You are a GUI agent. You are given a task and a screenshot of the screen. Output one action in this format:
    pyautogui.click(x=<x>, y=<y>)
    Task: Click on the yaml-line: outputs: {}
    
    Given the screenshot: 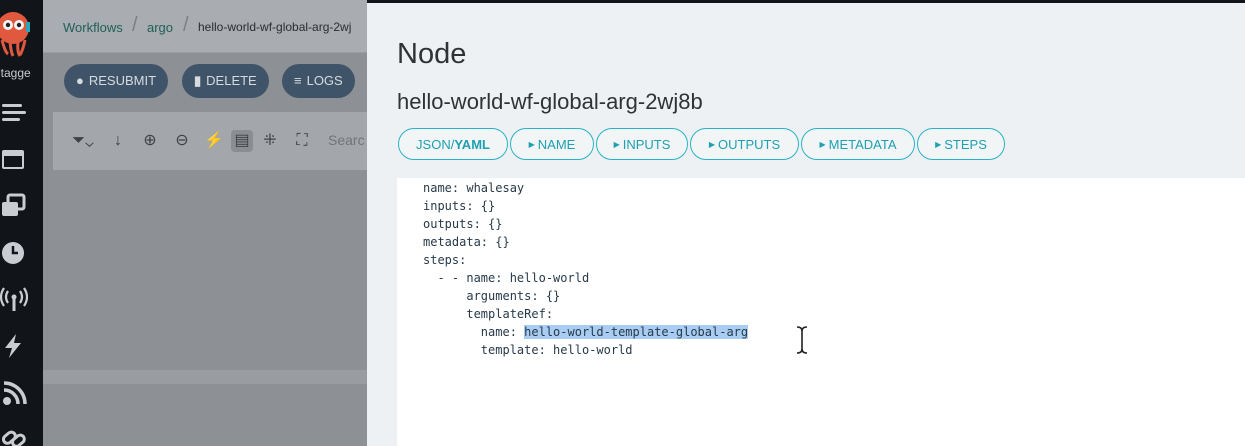 What is the action you would take?
    pyautogui.click(x=463, y=224)
    